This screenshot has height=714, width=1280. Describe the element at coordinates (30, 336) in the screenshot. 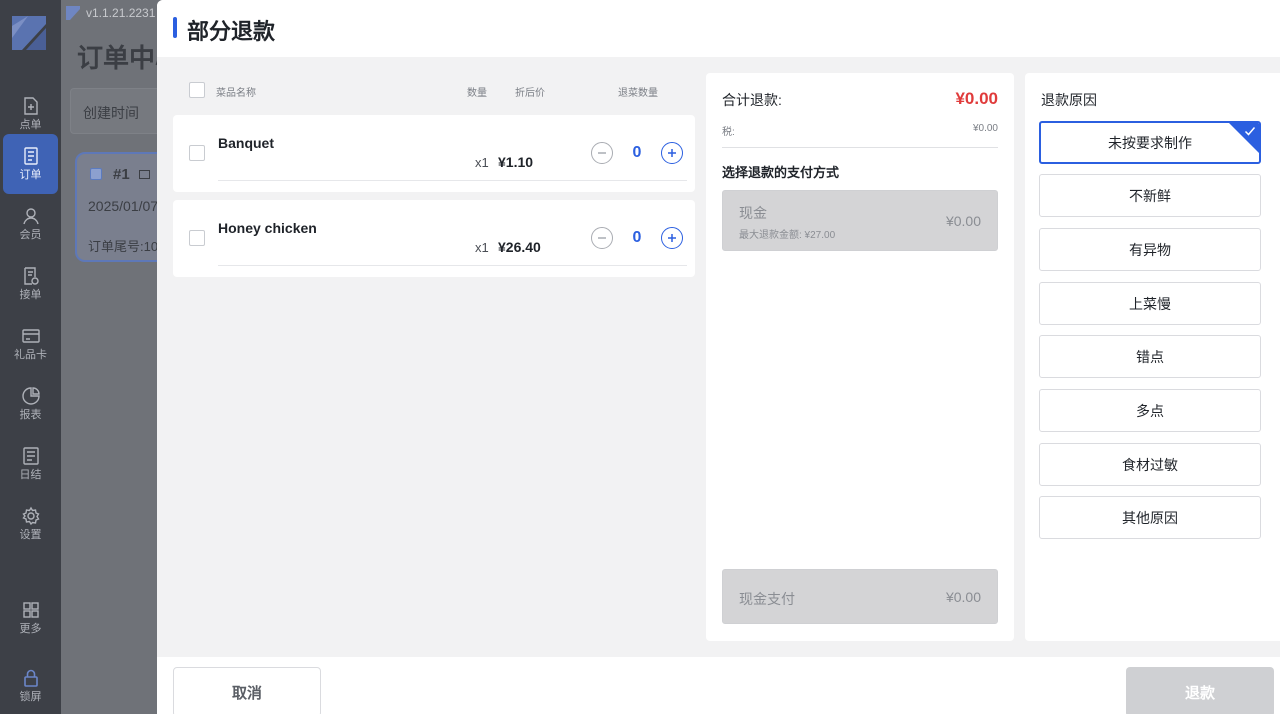

I see `gift-card-icon` at that location.